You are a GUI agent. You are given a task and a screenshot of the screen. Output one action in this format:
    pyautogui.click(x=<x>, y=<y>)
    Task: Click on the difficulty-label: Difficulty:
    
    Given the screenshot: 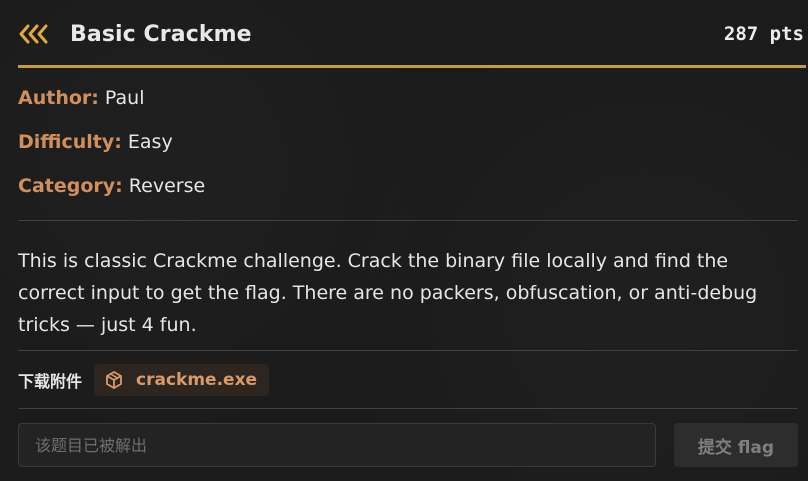 What is the action you would take?
    pyautogui.click(x=70, y=142)
    